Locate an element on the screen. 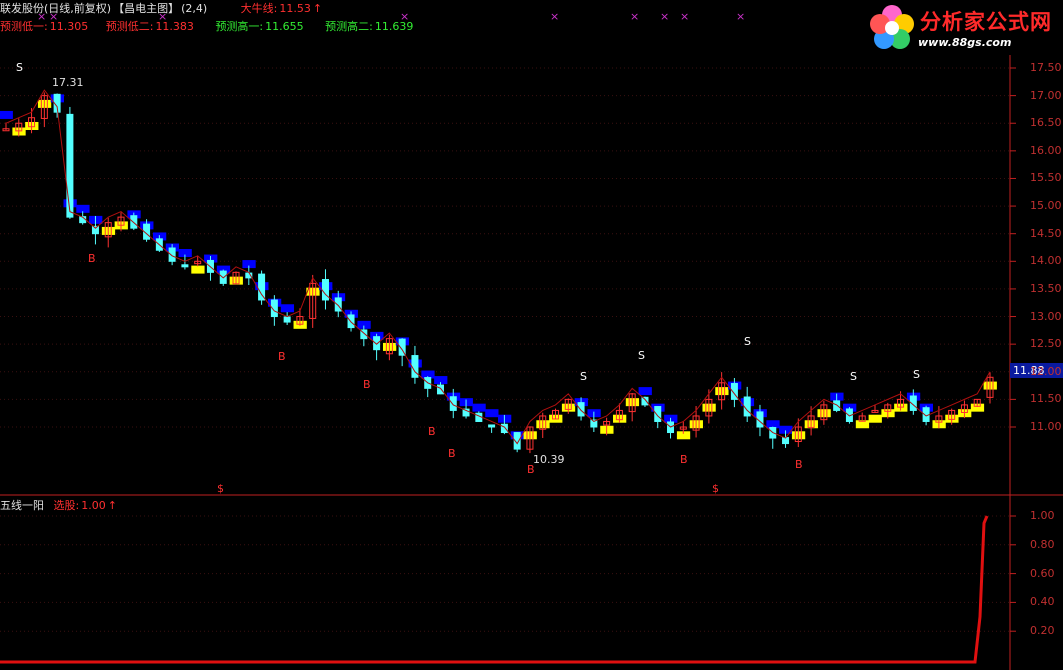 The height and width of the screenshot is (670, 1063). price-tick-label: 12.50 is located at coordinates (1046, 344).